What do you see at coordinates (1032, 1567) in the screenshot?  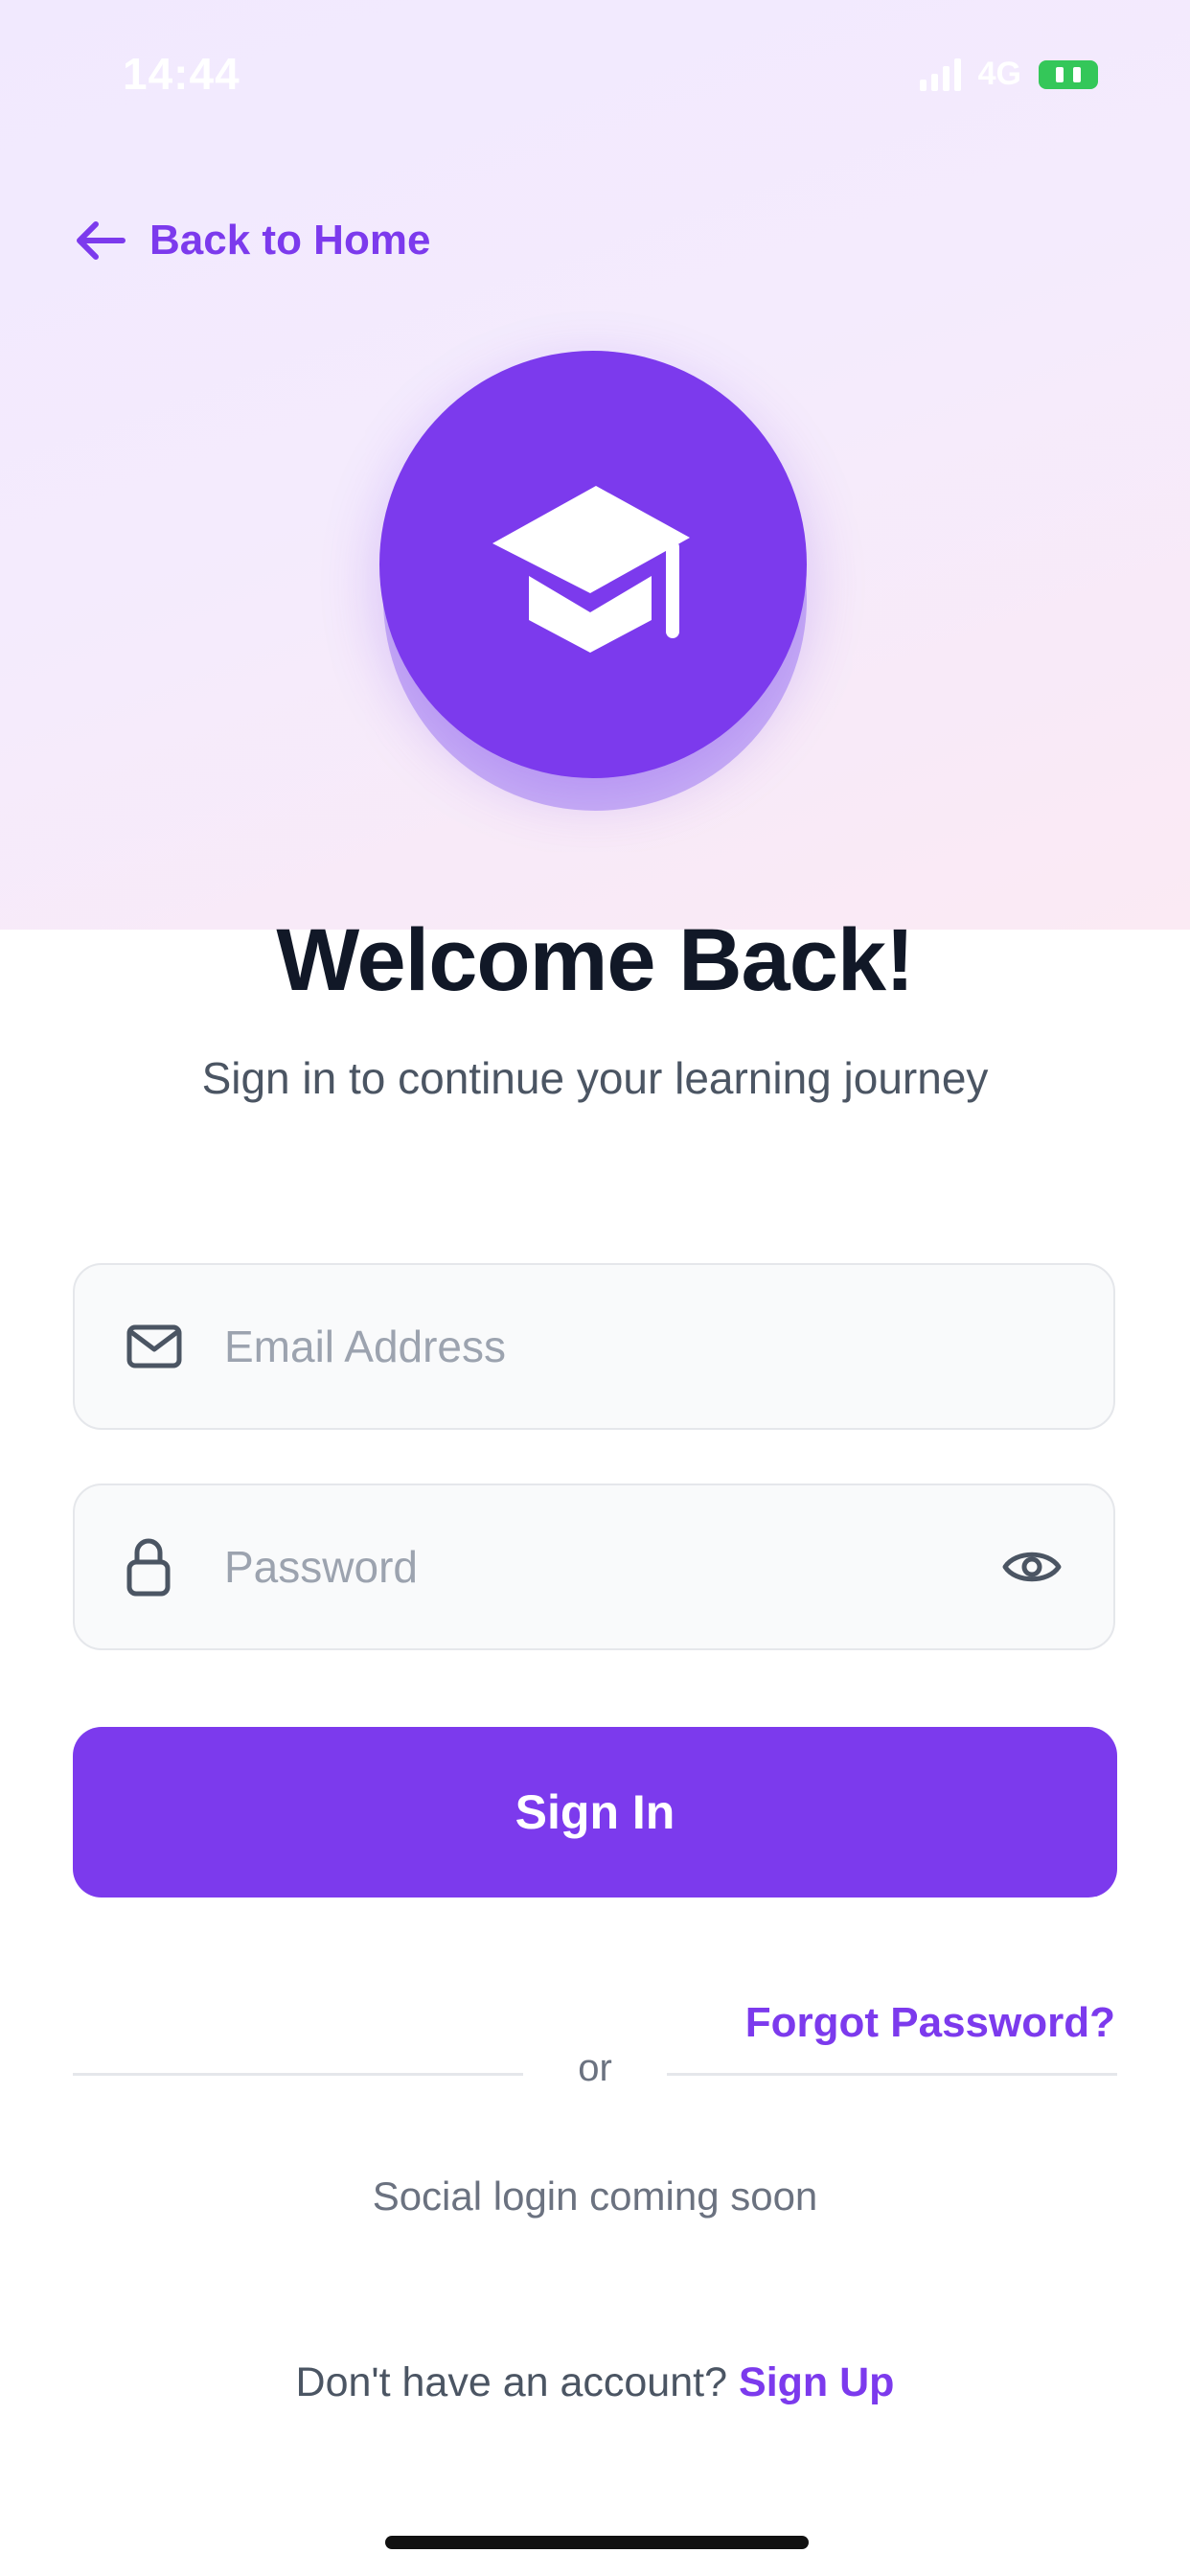 I see `eye-icon` at bounding box center [1032, 1567].